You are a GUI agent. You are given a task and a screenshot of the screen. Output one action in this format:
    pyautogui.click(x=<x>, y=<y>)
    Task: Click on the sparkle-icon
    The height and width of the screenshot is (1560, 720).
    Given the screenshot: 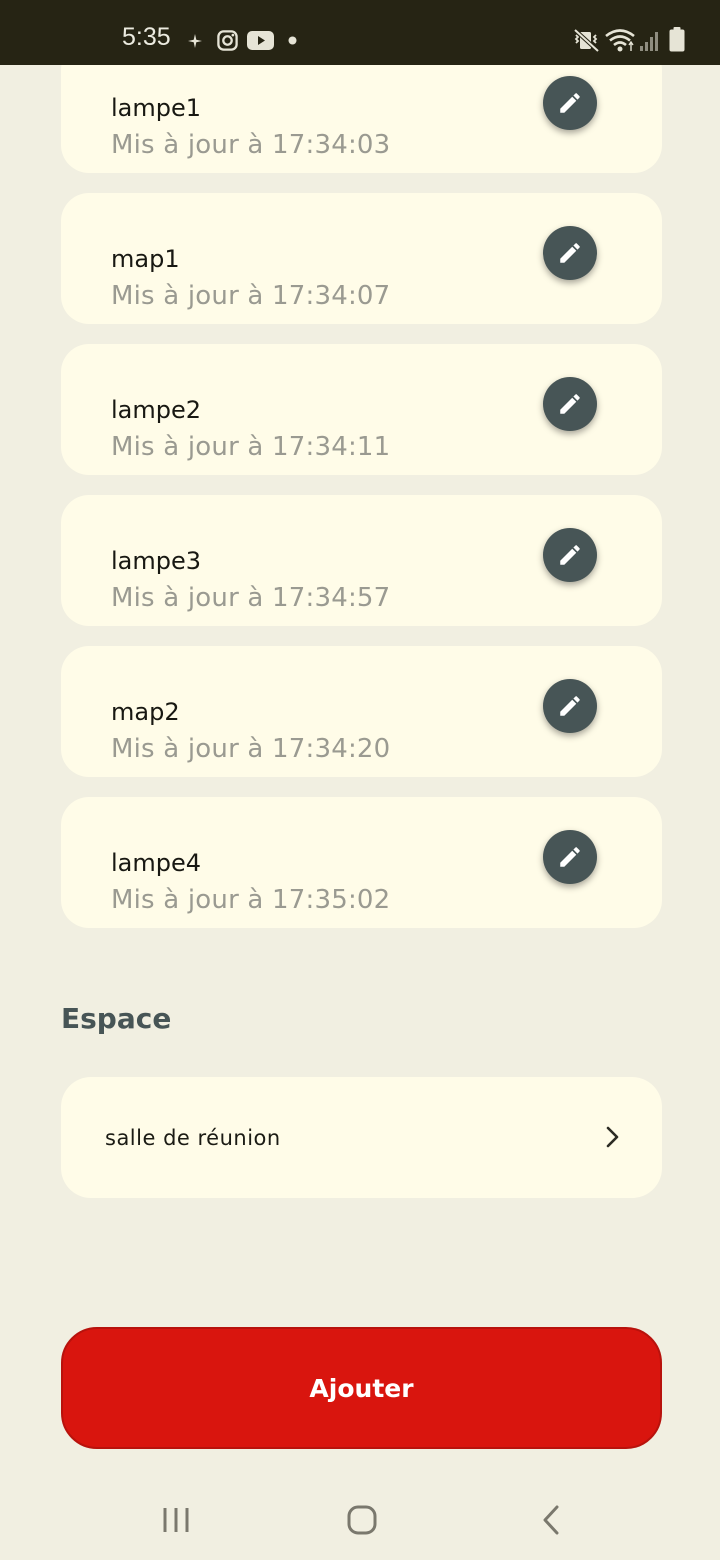 What is the action you would take?
    pyautogui.click(x=195, y=41)
    